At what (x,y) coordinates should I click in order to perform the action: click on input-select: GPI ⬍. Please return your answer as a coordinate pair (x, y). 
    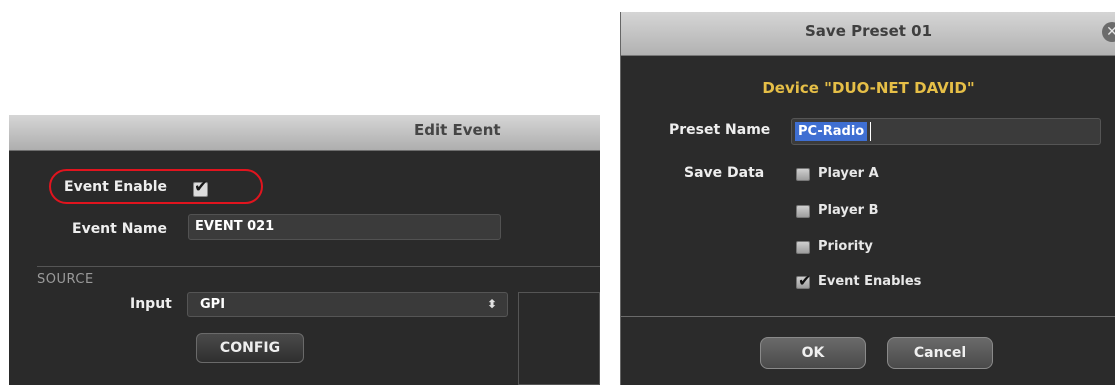
    Looking at the image, I should click on (347, 304).